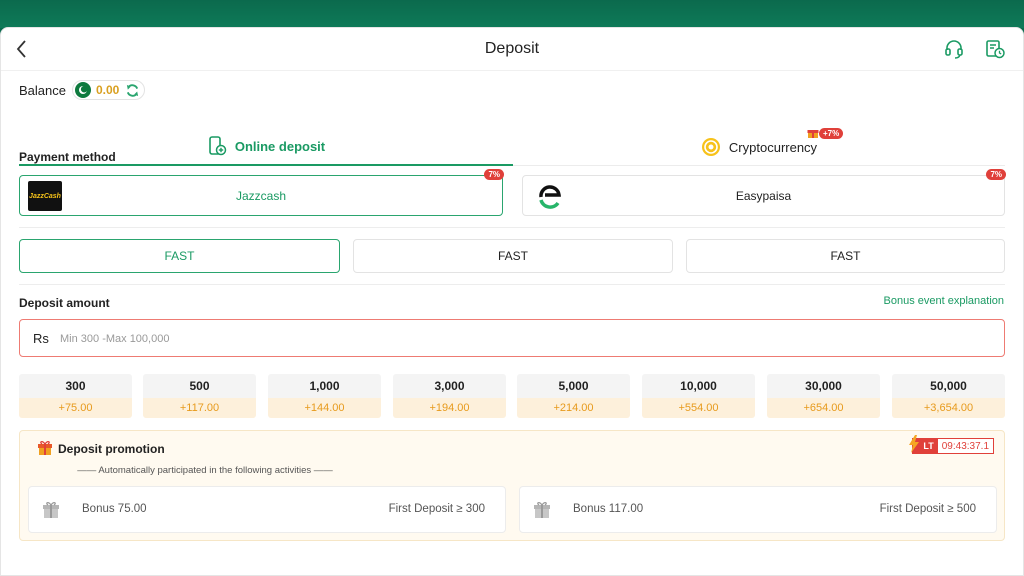 The image size is (1024, 576). What do you see at coordinates (42, 90) in the screenshot?
I see `balance-label: Balance` at bounding box center [42, 90].